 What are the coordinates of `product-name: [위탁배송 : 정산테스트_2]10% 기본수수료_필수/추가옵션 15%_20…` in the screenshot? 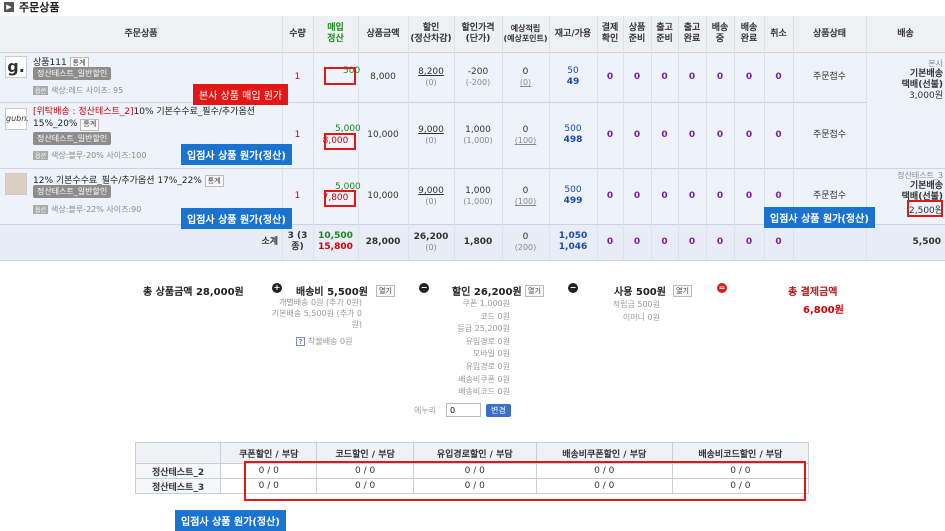 It's located at (157, 118).